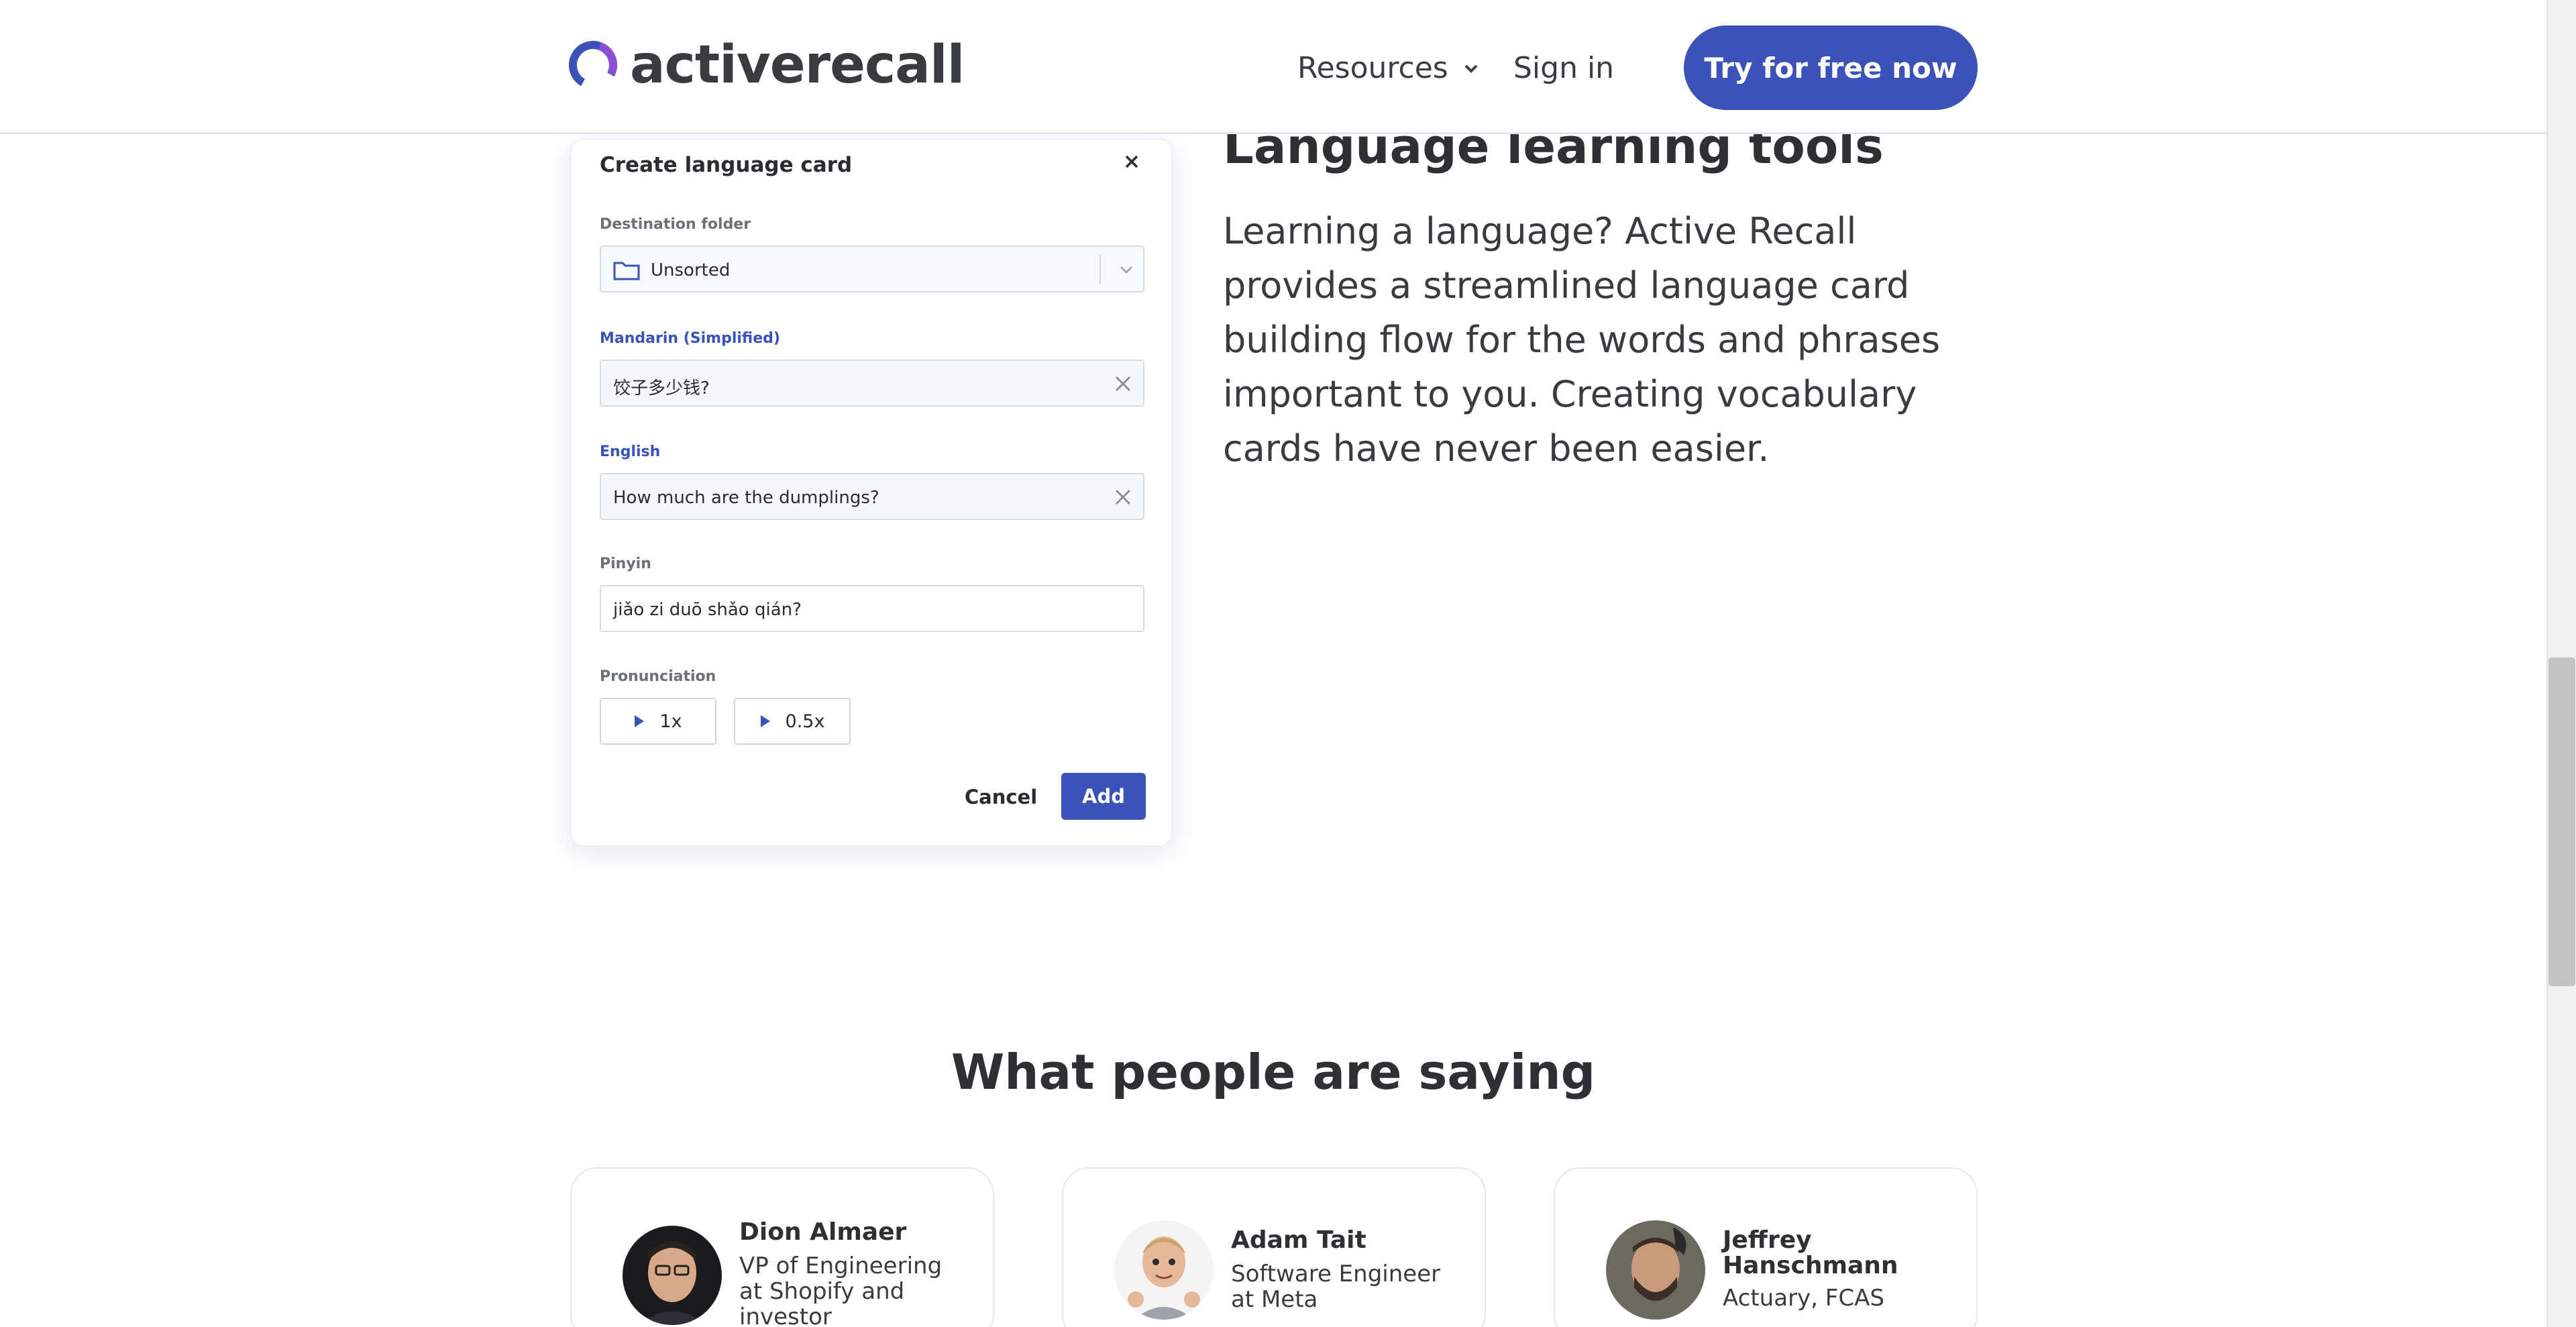 The height and width of the screenshot is (1327, 2576). I want to click on testimonial-card: Jeffrey Hanschmann Actuary, FCAS, so click(1766, 1247).